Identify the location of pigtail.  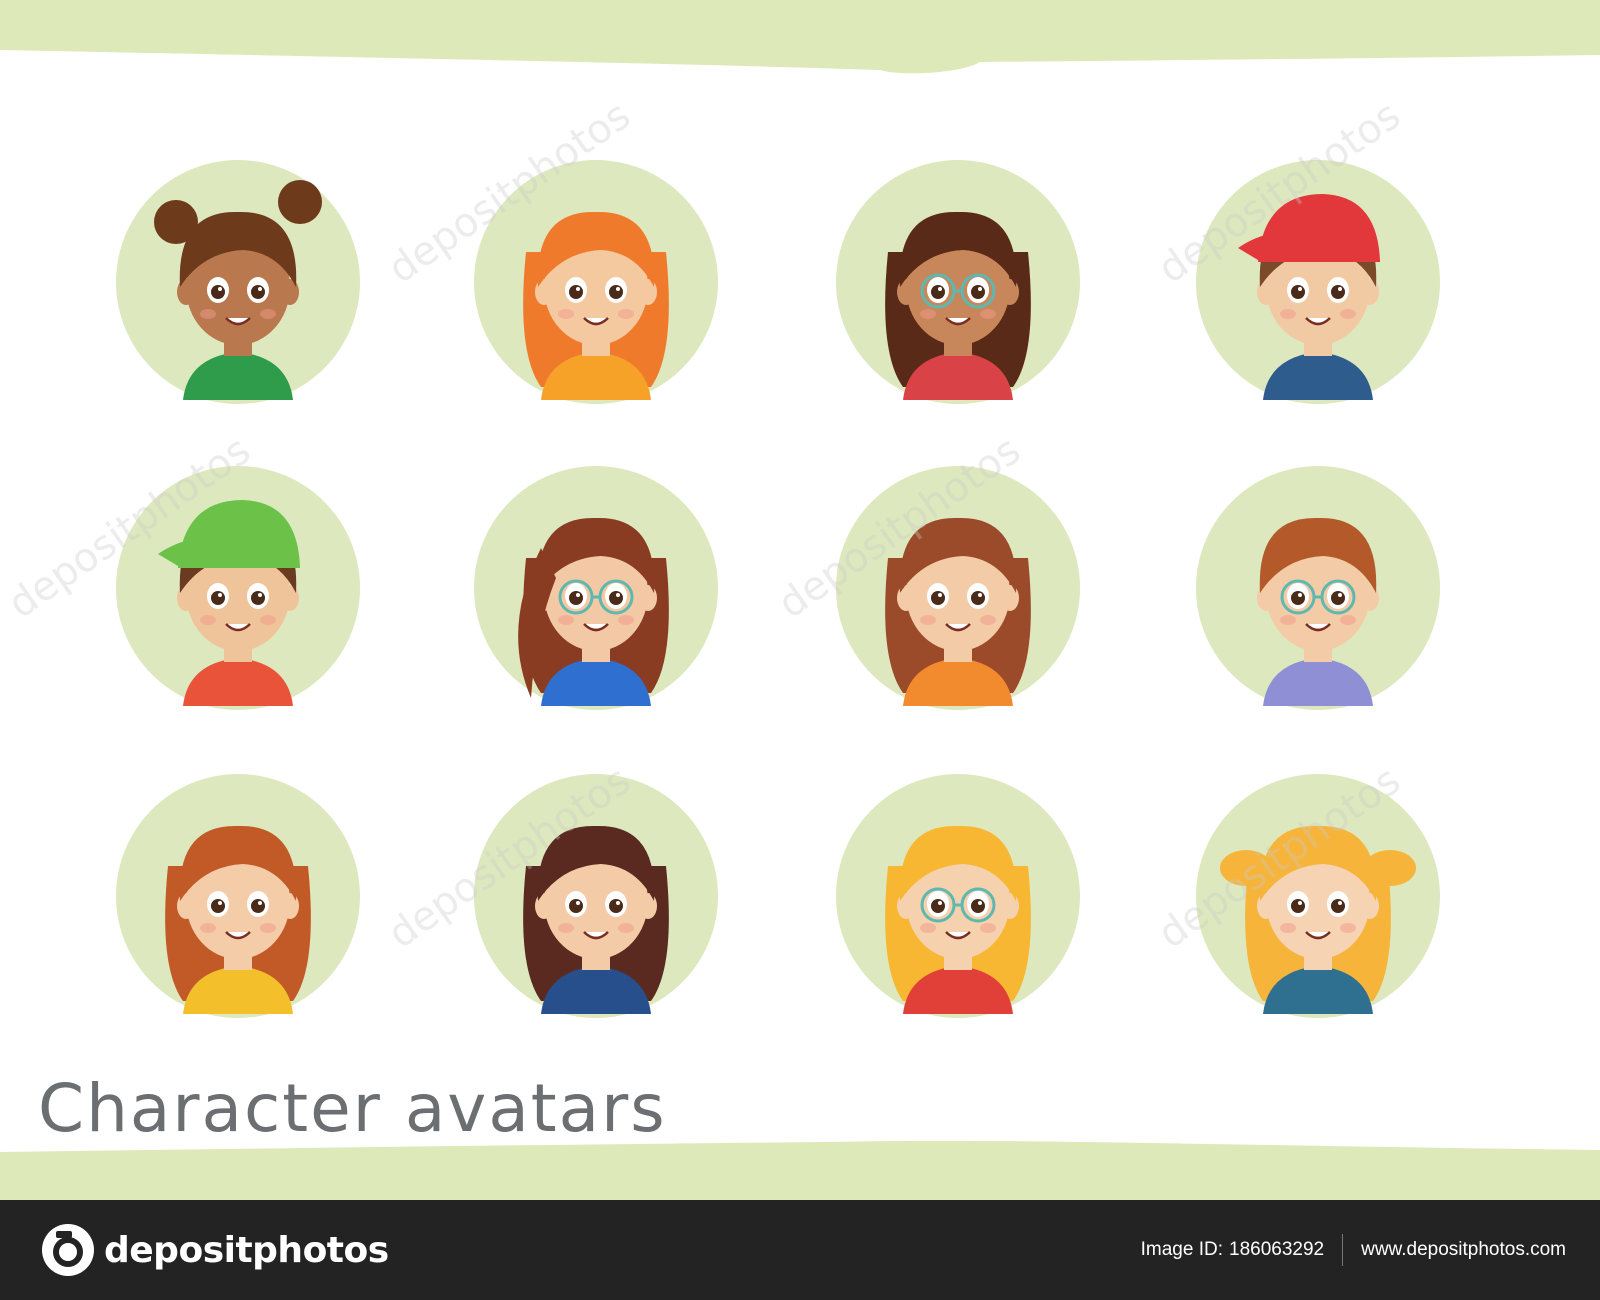
(1246, 868).